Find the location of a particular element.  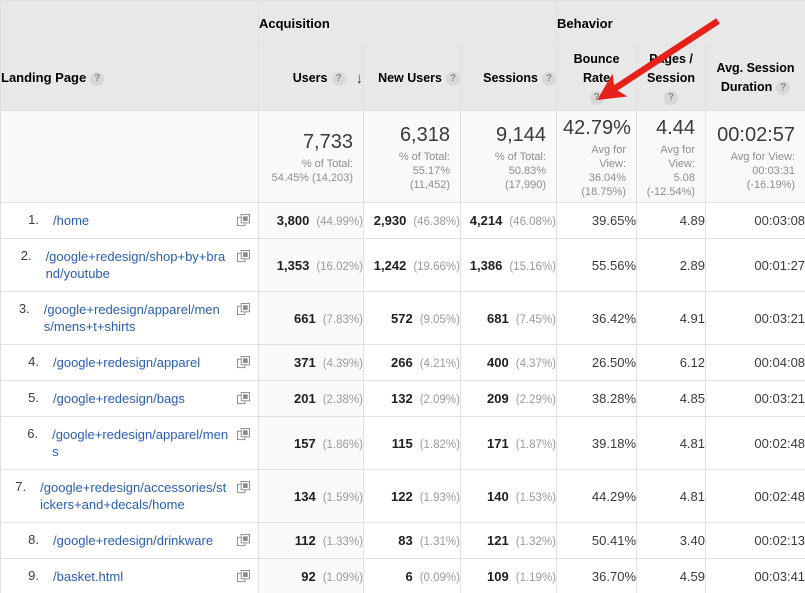

arrow-down-icon: ↓ is located at coordinates (360, 78).